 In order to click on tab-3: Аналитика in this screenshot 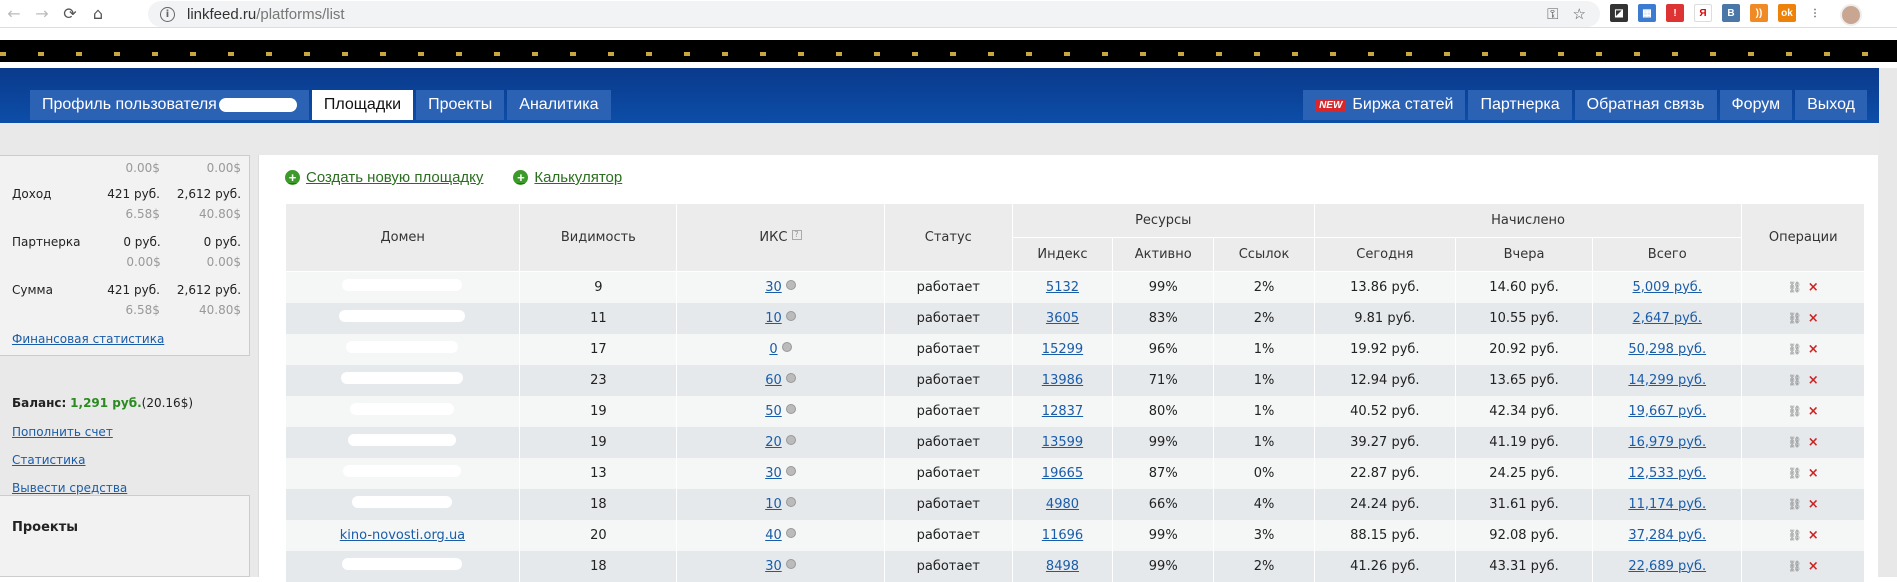, I will do `click(559, 105)`.